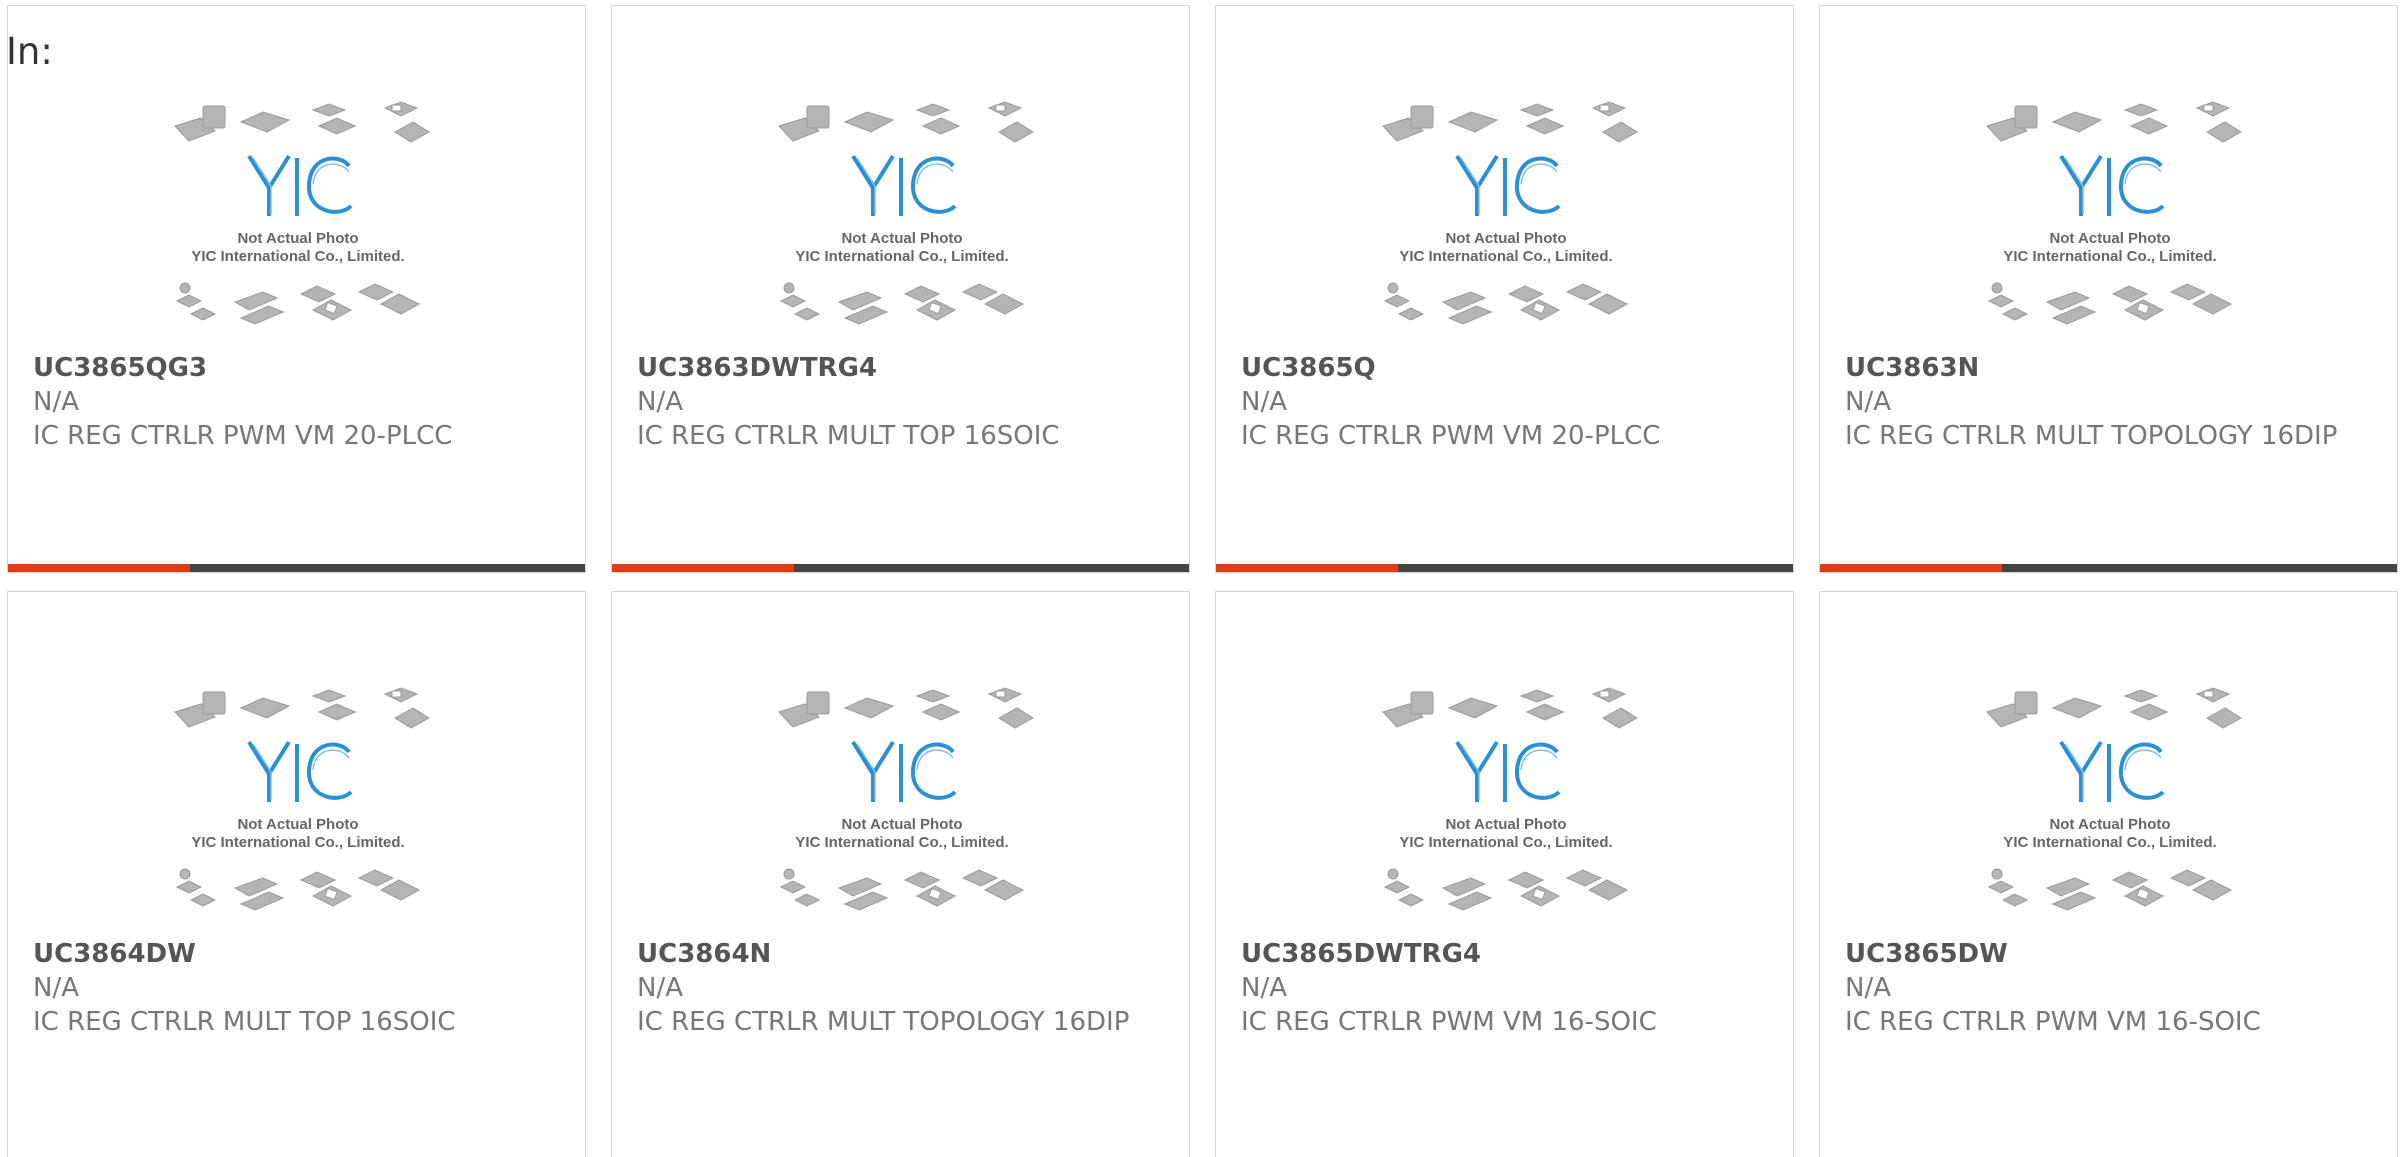 Image resolution: width=2400 pixels, height=1157 pixels. Describe the element at coordinates (900, 368) in the screenshot. I see `part-number-link: UC3863DWTRG4` at that location.